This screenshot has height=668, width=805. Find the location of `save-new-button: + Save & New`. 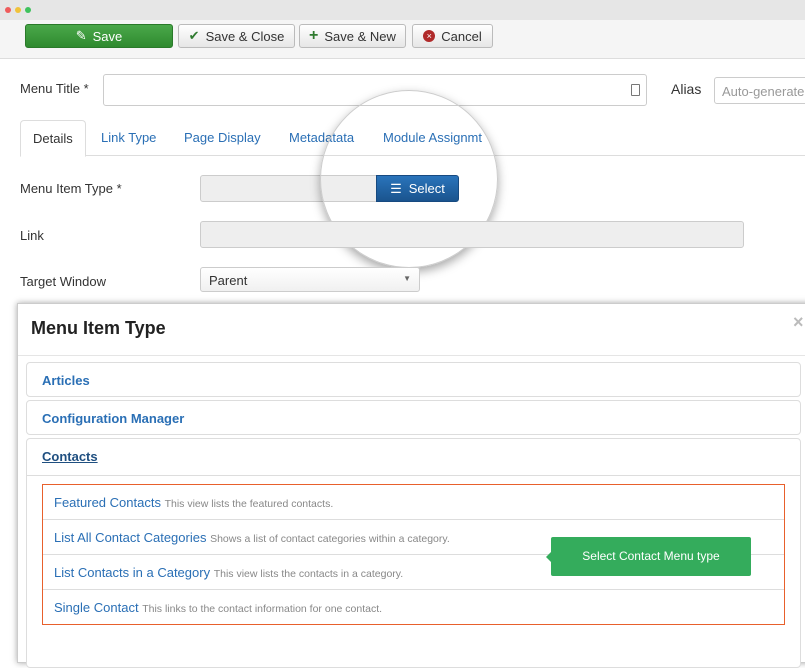

save-new-button: + Save & New is located at coordinates (352, 36).